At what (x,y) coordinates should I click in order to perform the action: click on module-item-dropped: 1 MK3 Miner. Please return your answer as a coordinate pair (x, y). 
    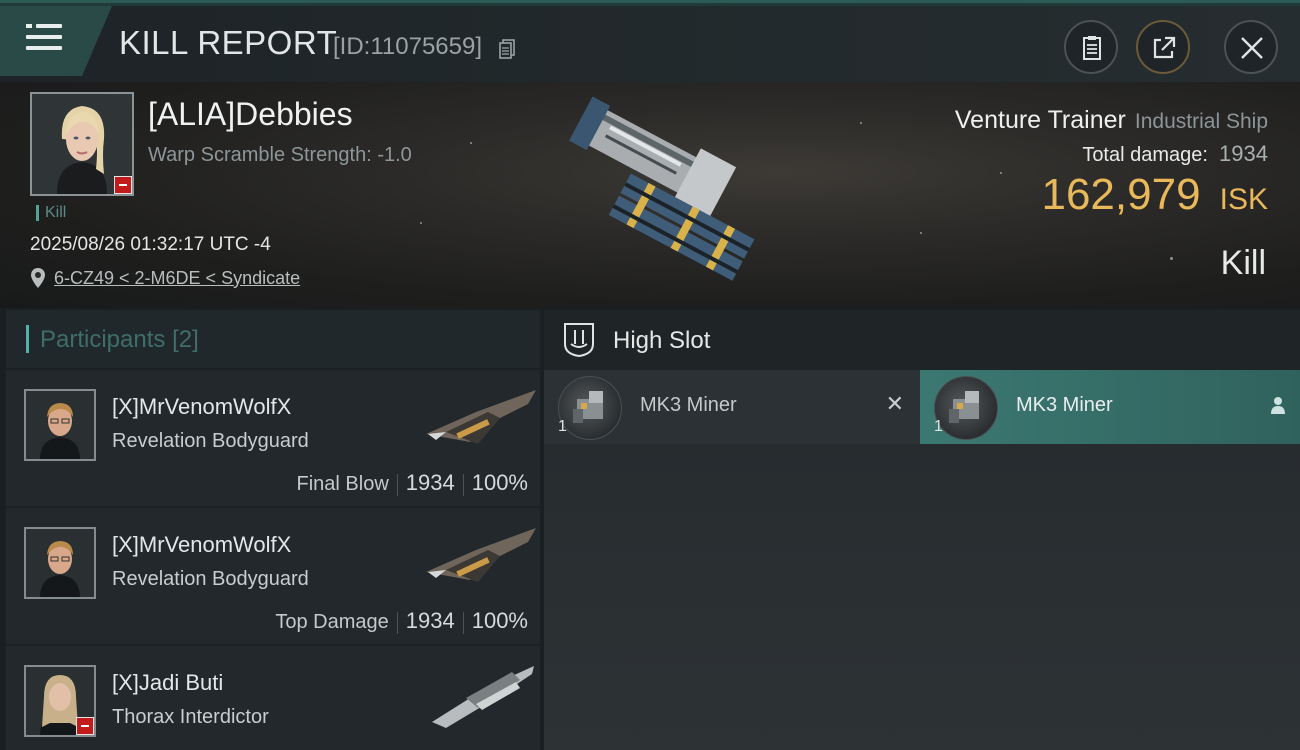
    Looking at the image, I should click on (1110, 407).